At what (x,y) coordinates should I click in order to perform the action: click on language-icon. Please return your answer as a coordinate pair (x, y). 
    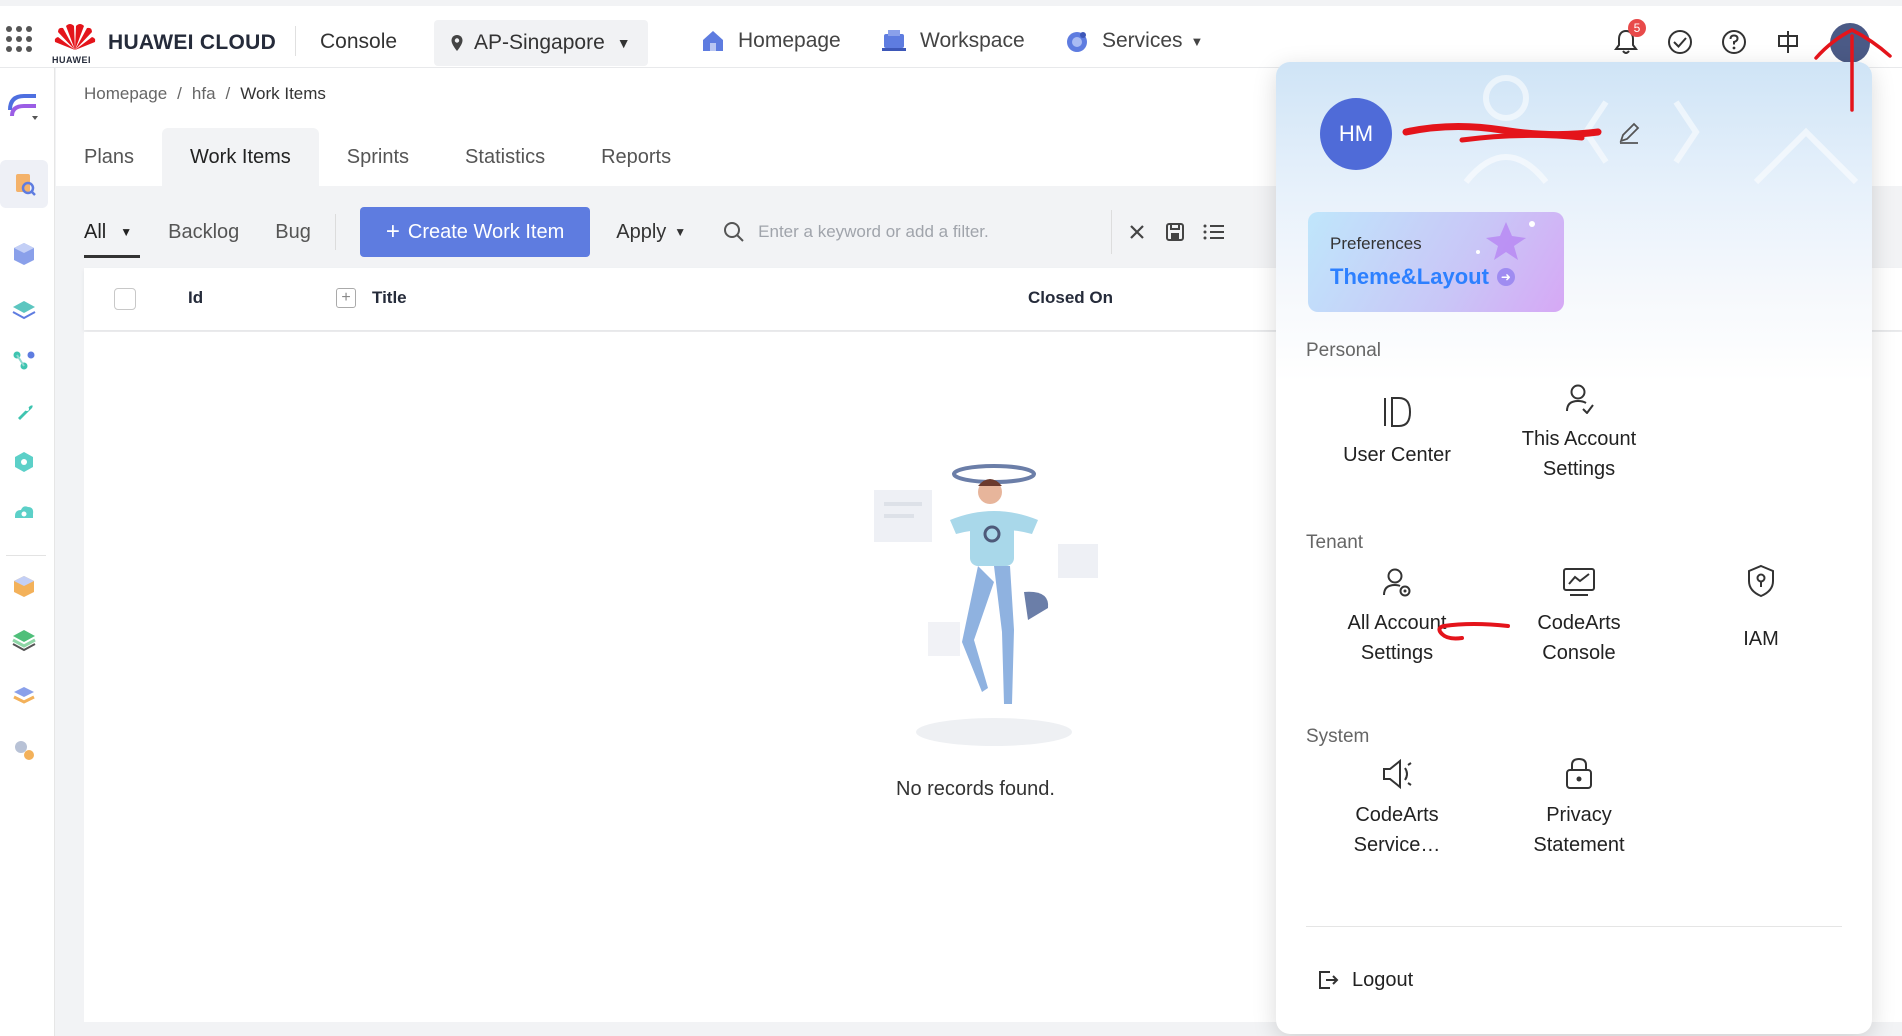
    Looking at the image, I should click on (1788, 42).